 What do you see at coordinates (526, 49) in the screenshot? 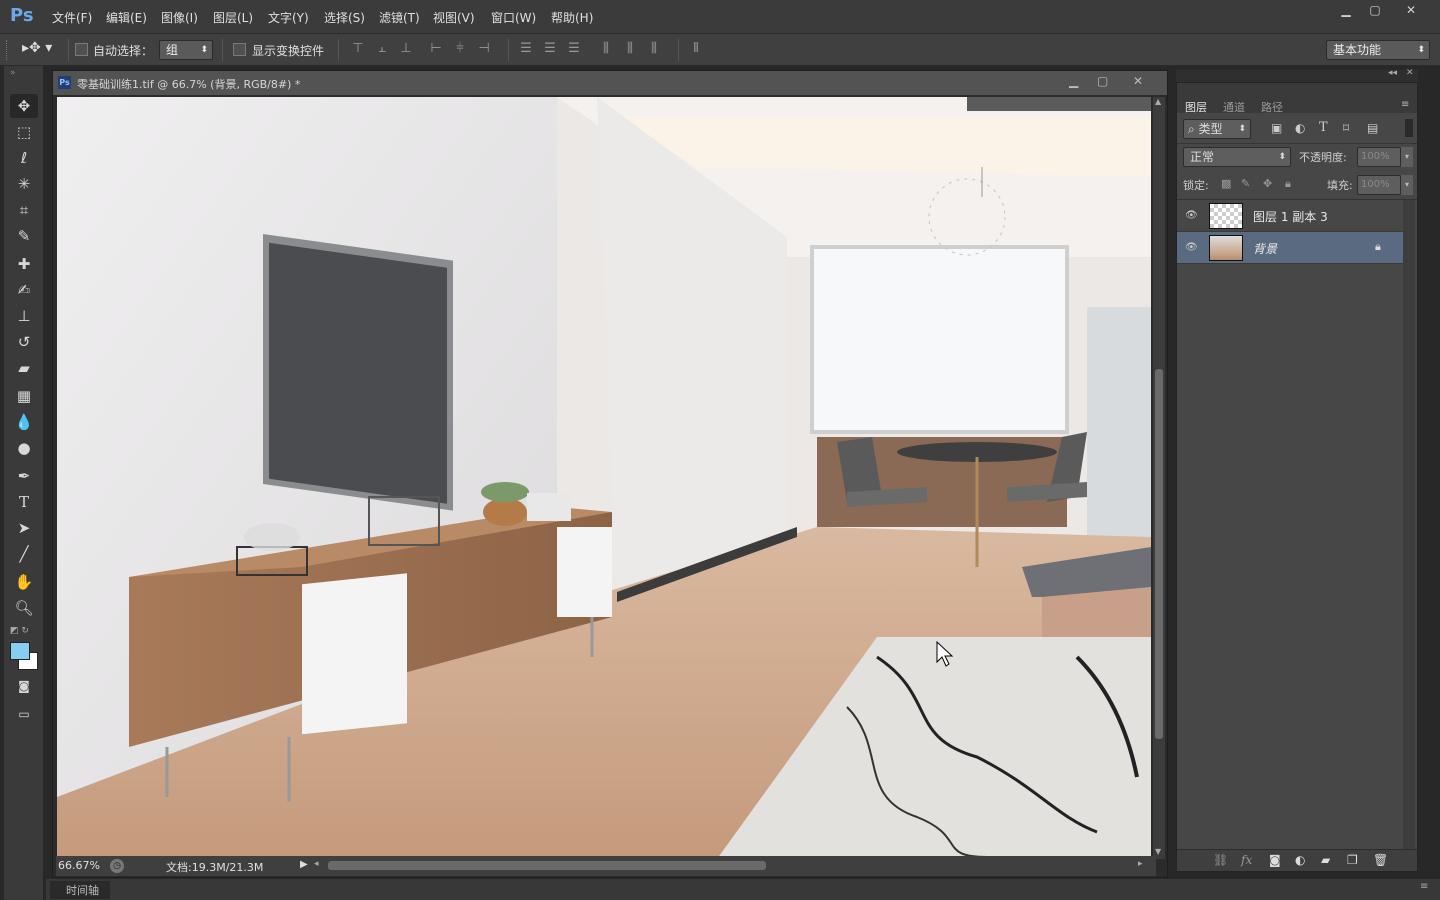
I see `distribute-top-icon: ☰` at bounding box center [526, 49].